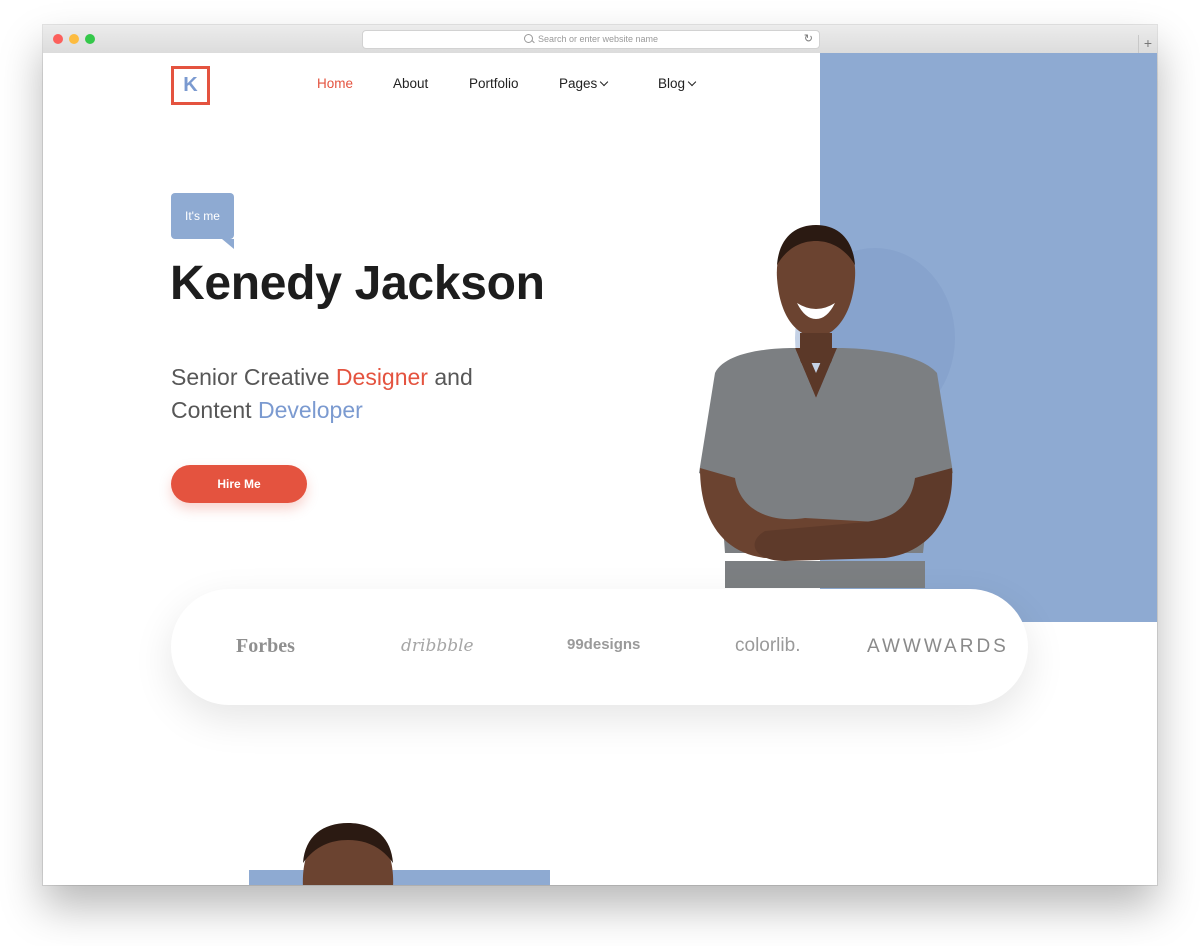 This screenshot has height=946, width=1200. Describe the element at coordinates (672, 83) in the screenshot. I see `nav-blog-label: Blog` at that location.